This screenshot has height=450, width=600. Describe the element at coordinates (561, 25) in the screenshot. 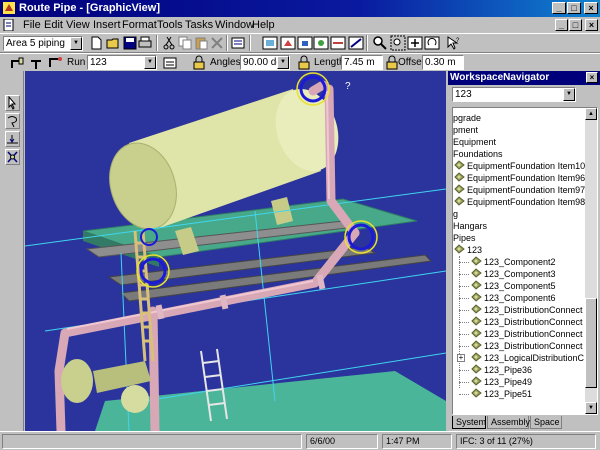

I see `mdi-minimize-button: _` at that location.